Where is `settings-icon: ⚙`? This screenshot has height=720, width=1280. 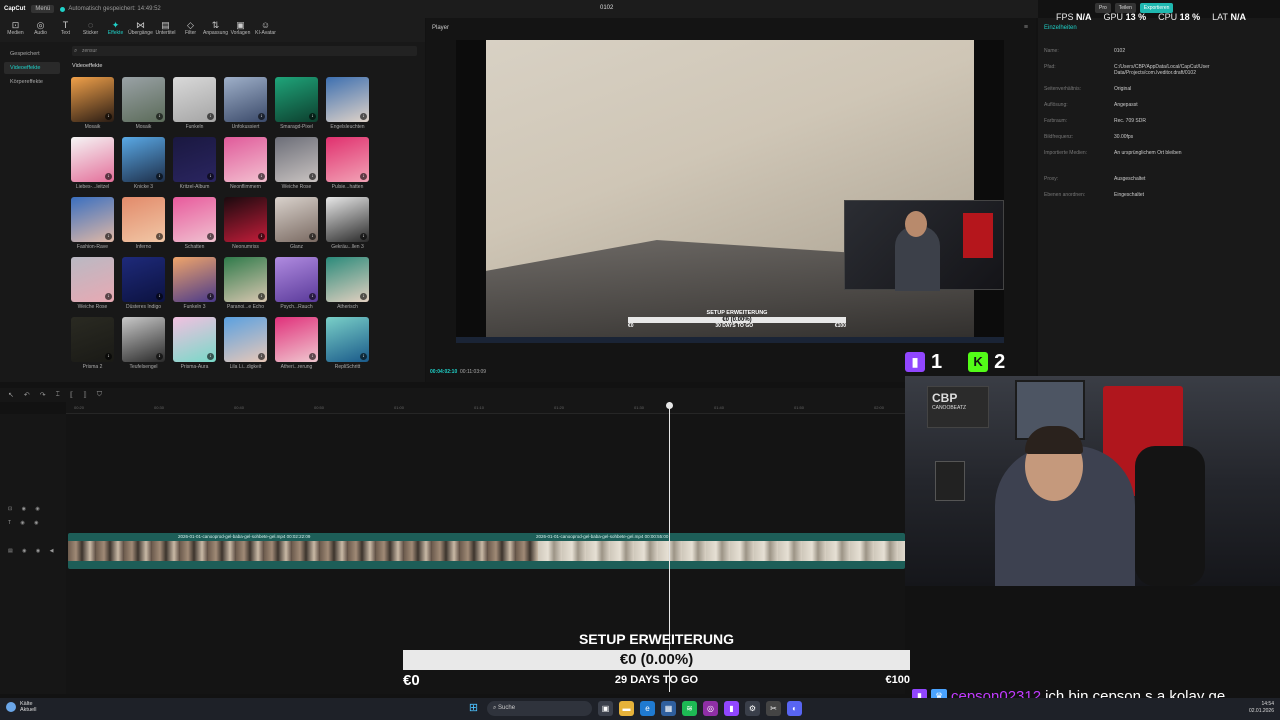 settings-icon: ⚙ is located at coordinates (752, 708).